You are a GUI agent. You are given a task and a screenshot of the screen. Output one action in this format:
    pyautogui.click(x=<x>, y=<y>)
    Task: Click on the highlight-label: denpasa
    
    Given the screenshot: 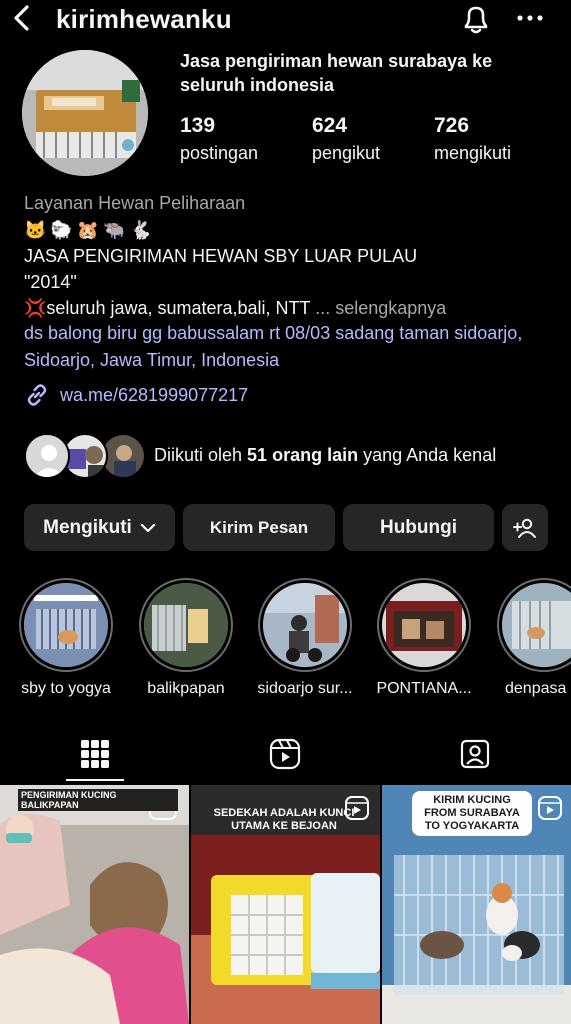 What is the action you would take?
    pyautogui.click(x=536, y=688)
    